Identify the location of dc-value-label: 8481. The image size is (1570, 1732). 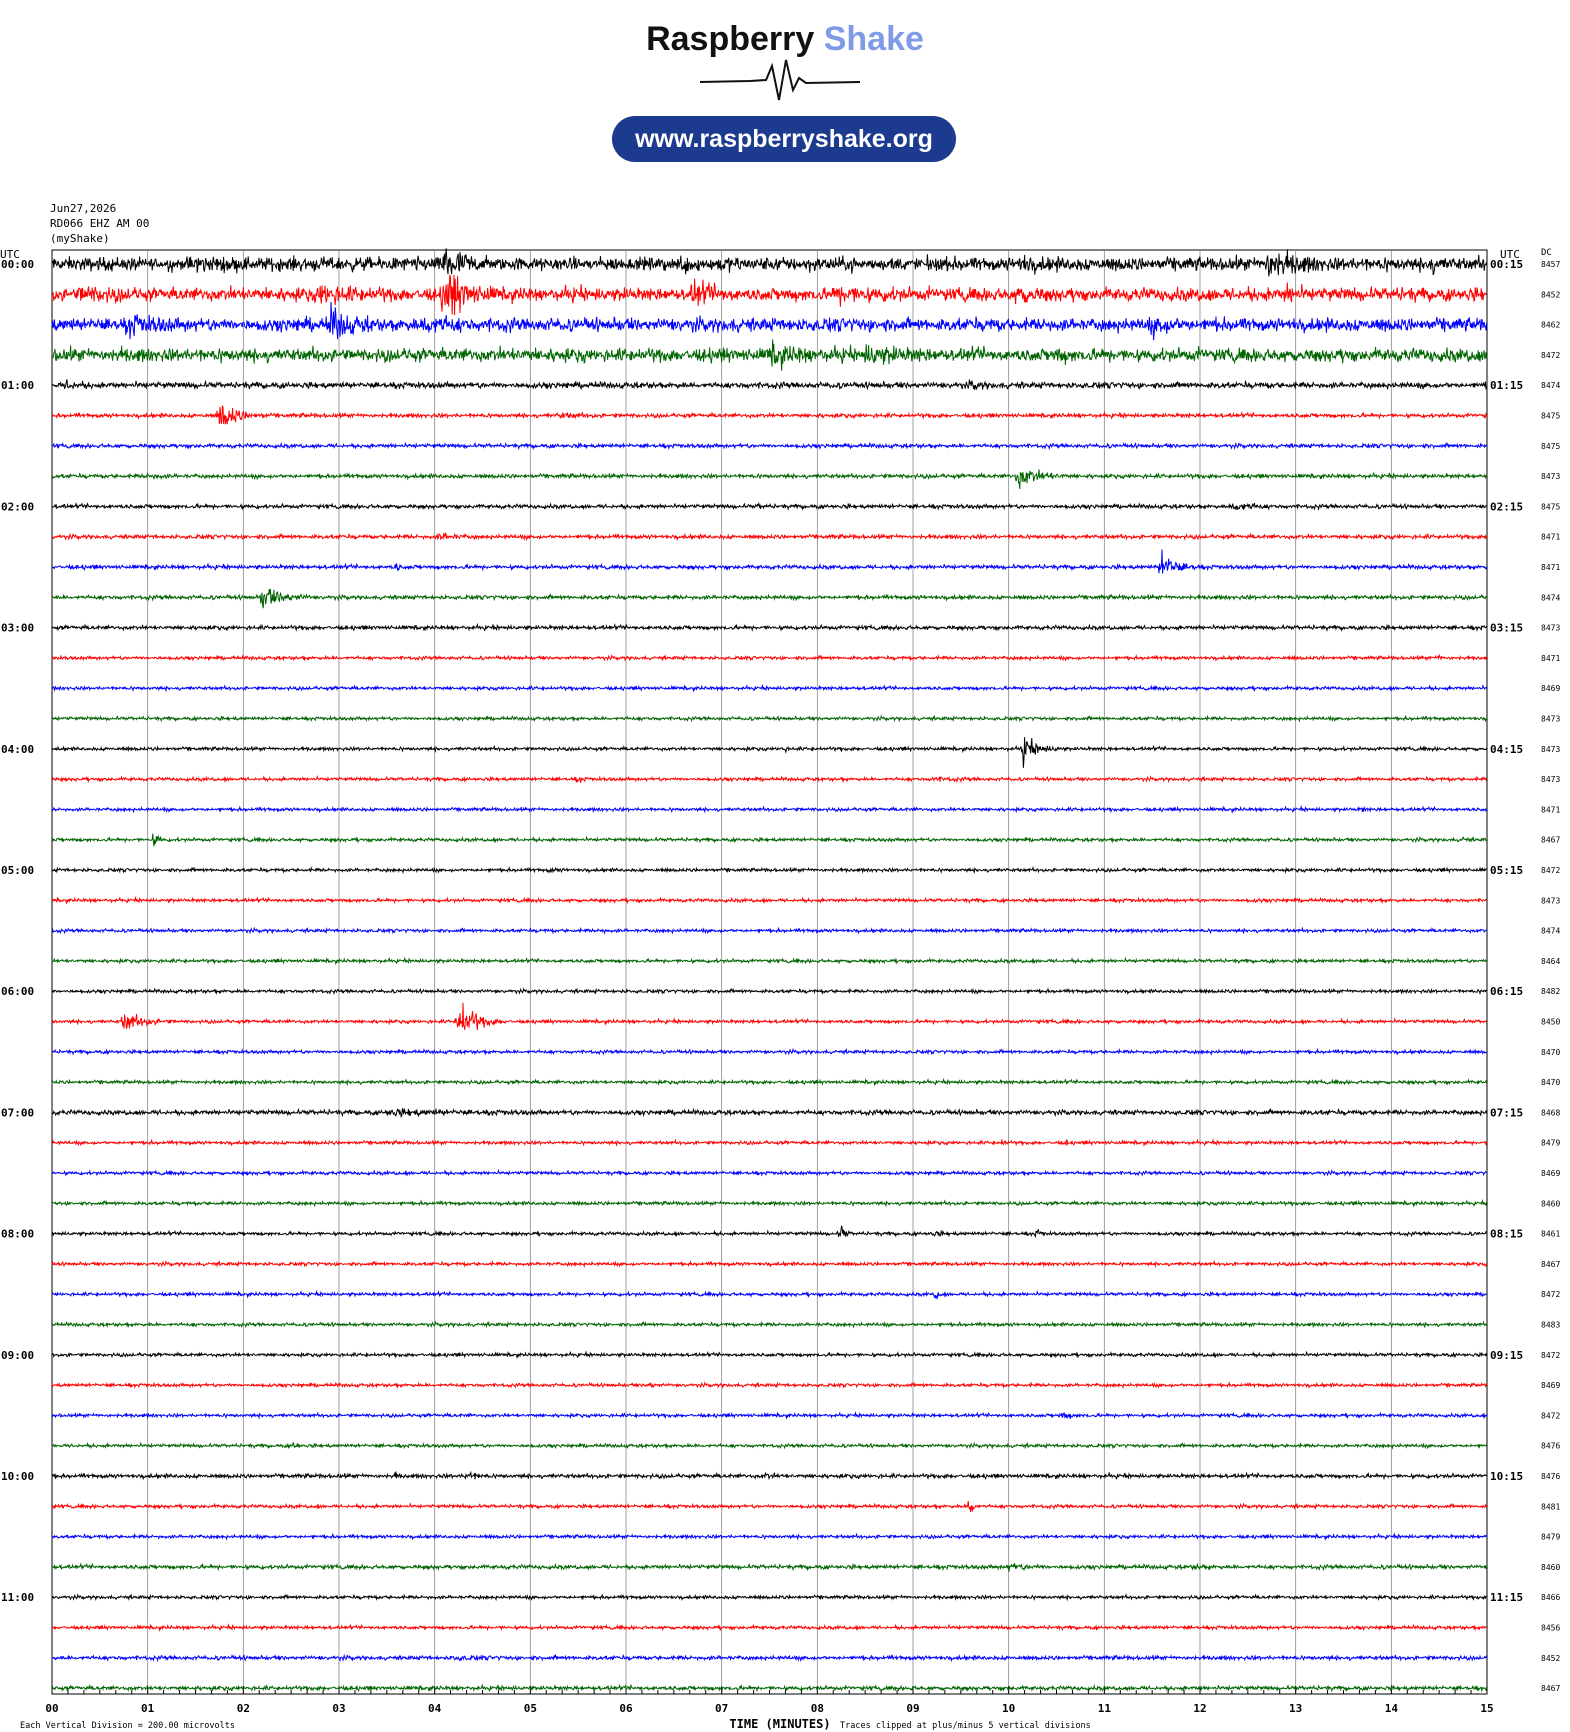
(1550, 1506).